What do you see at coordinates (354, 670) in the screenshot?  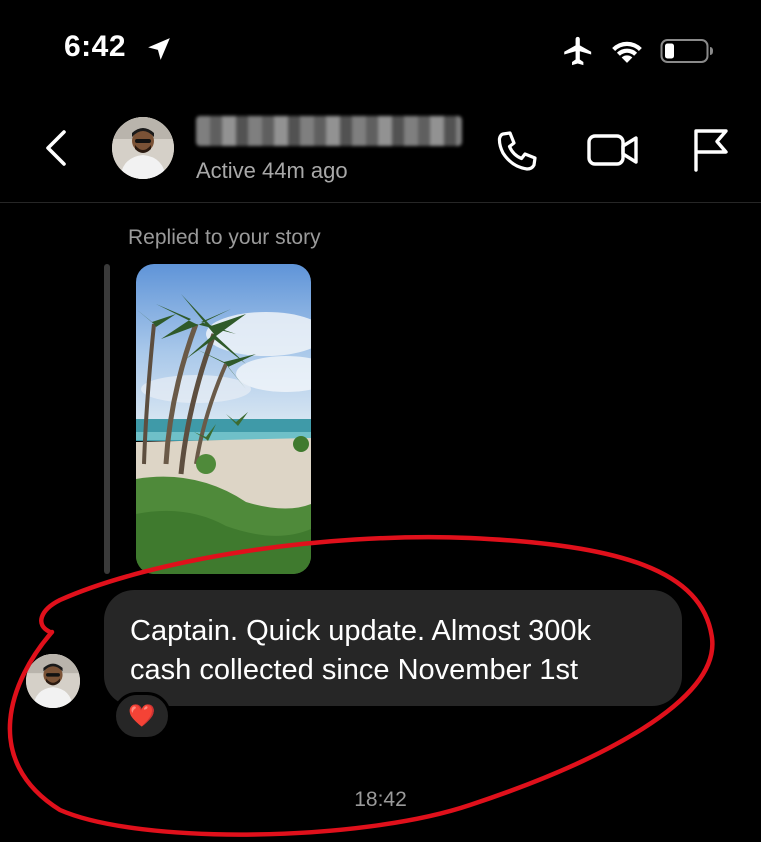 I see `message-text-line-2: cash collected since November 1st` at bounding box center [354, 670].